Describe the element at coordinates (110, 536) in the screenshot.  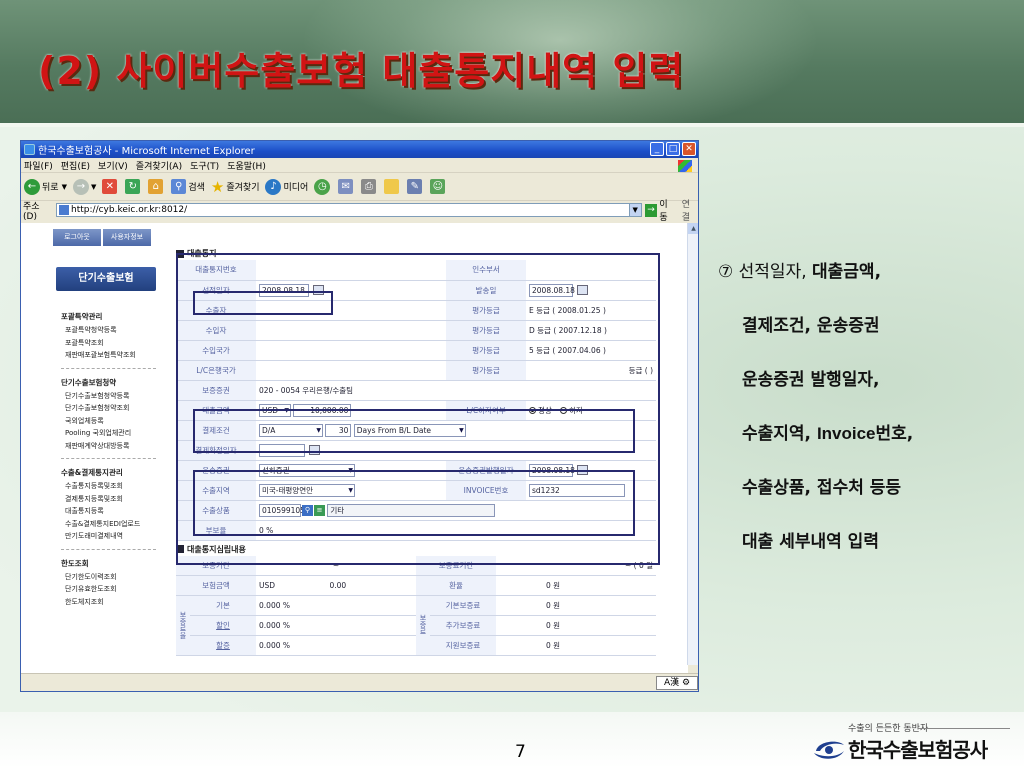
I see `nav-item: 만기도래미결제내역` at that location.